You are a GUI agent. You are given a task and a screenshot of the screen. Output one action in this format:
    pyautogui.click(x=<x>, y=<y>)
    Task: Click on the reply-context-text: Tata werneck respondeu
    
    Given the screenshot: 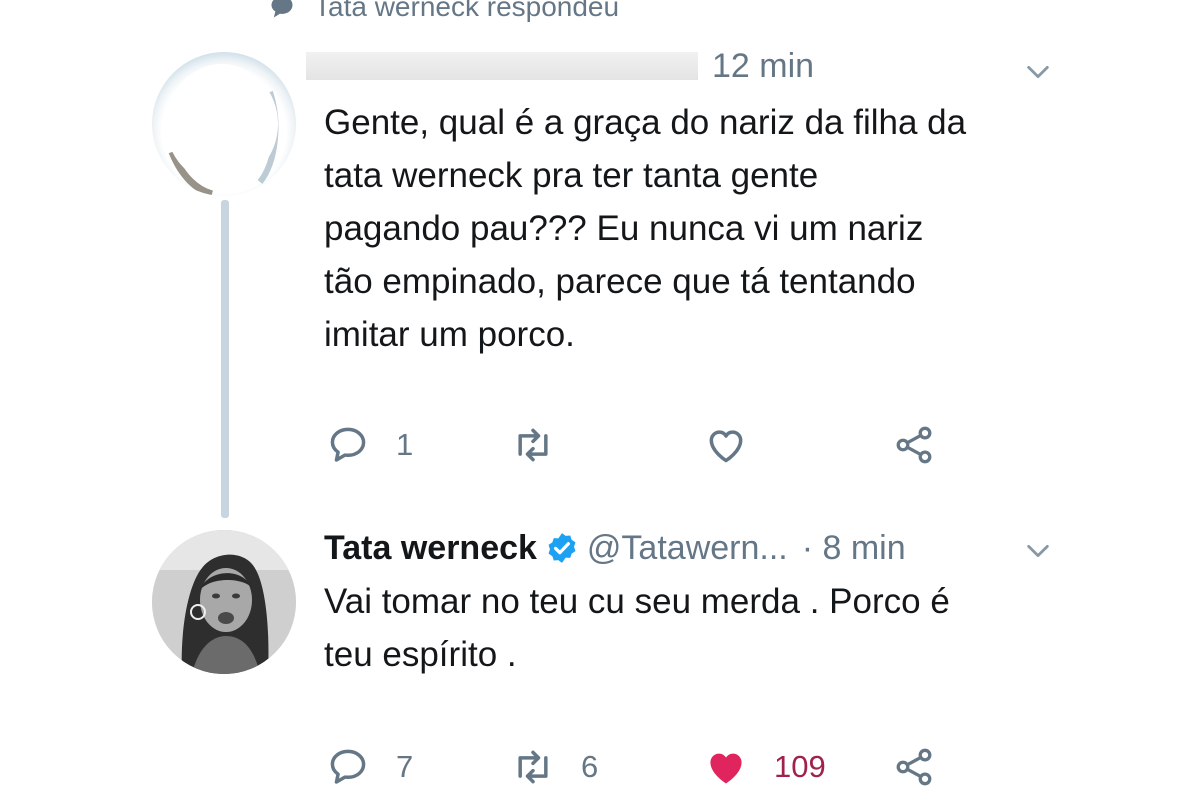 What is the action you would take?
    pyautogui.click(x=467, y=11)
    